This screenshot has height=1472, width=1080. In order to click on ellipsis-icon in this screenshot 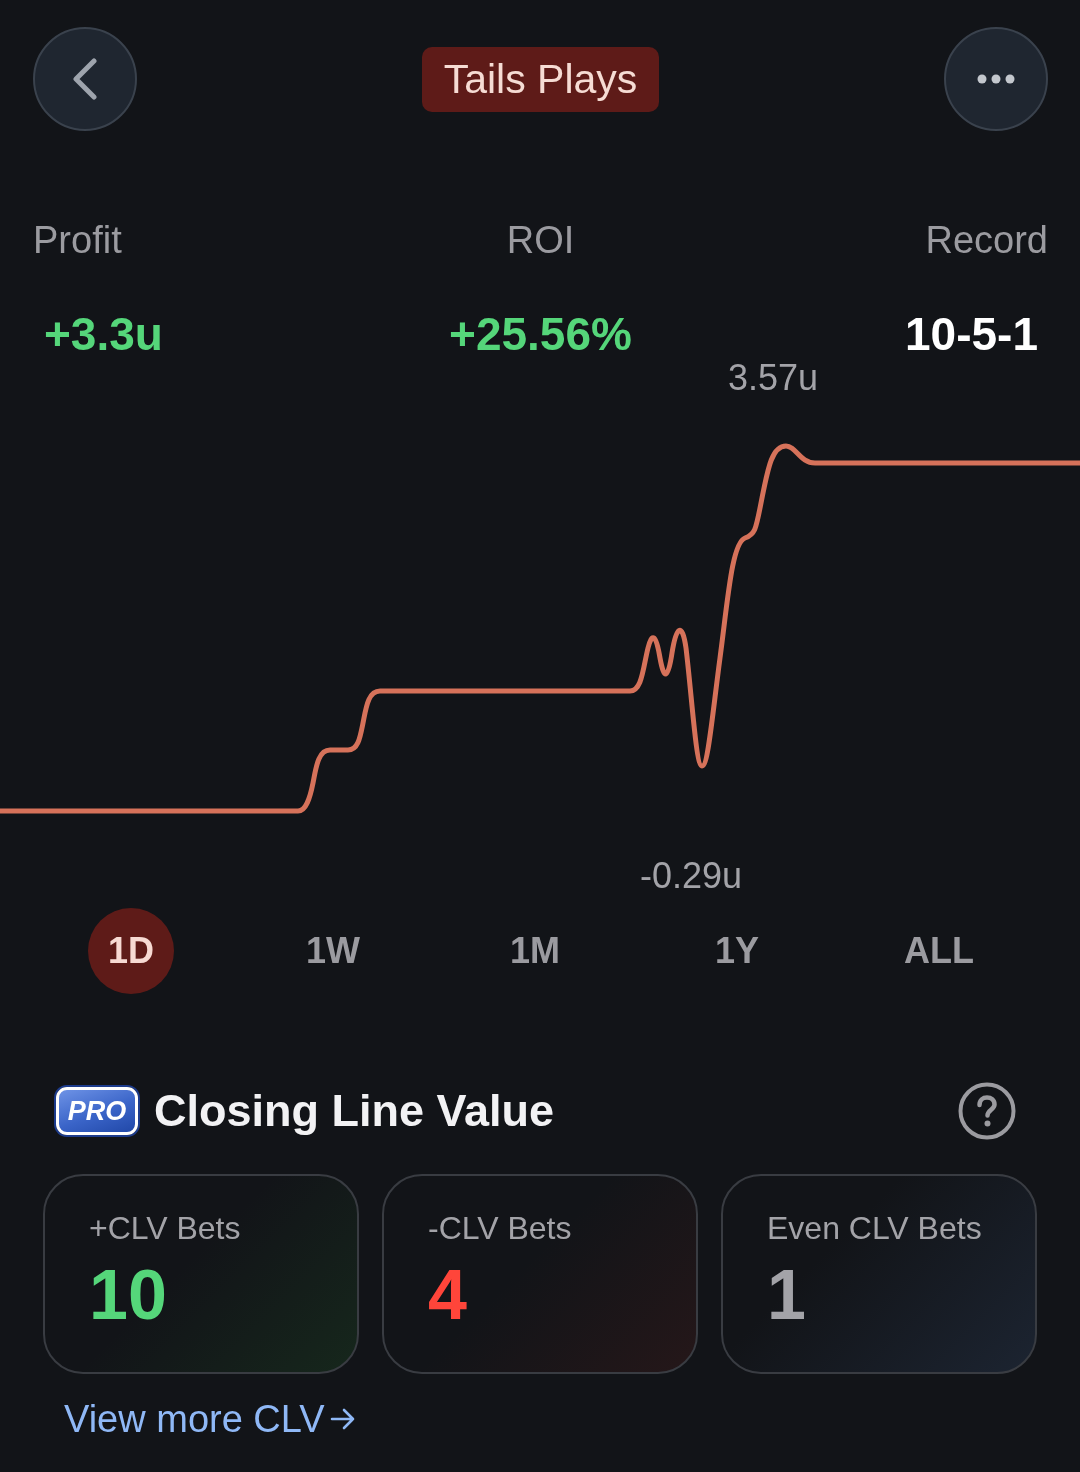, I will do `click(996, 79)`.